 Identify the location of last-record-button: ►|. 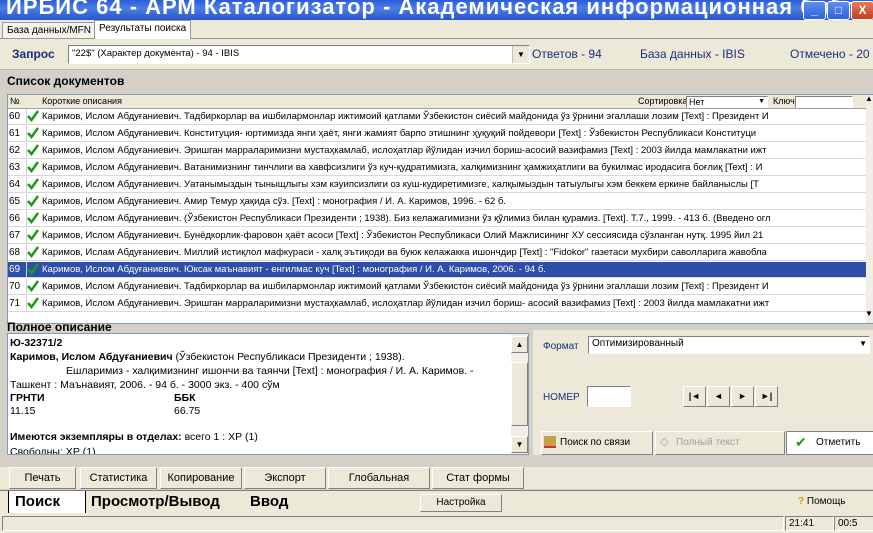
(766, 396).